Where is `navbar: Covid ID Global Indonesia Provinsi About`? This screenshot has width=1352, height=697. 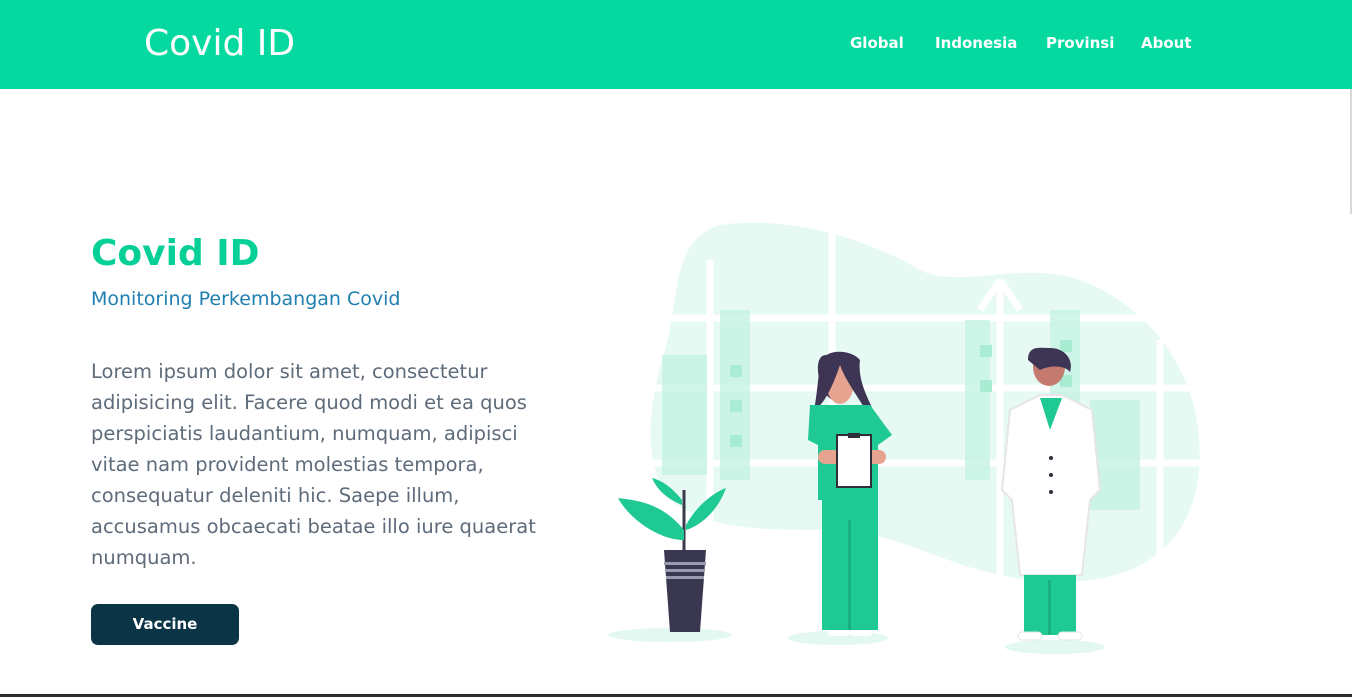 navbar: Covid ID Global Indonesia Provinsi About is located at coordinates (676, 44).